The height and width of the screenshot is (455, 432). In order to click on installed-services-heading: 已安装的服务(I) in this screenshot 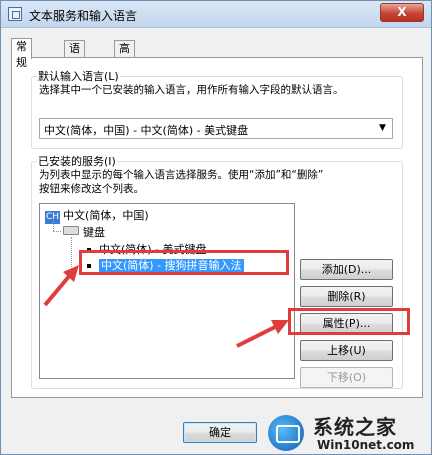, I will do `click(77, 161)`.